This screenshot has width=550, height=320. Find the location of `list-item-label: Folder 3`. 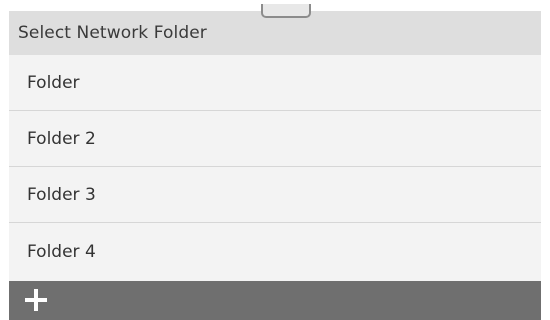

list-item-label: Folder 3 is located at coordinates (61, 194).